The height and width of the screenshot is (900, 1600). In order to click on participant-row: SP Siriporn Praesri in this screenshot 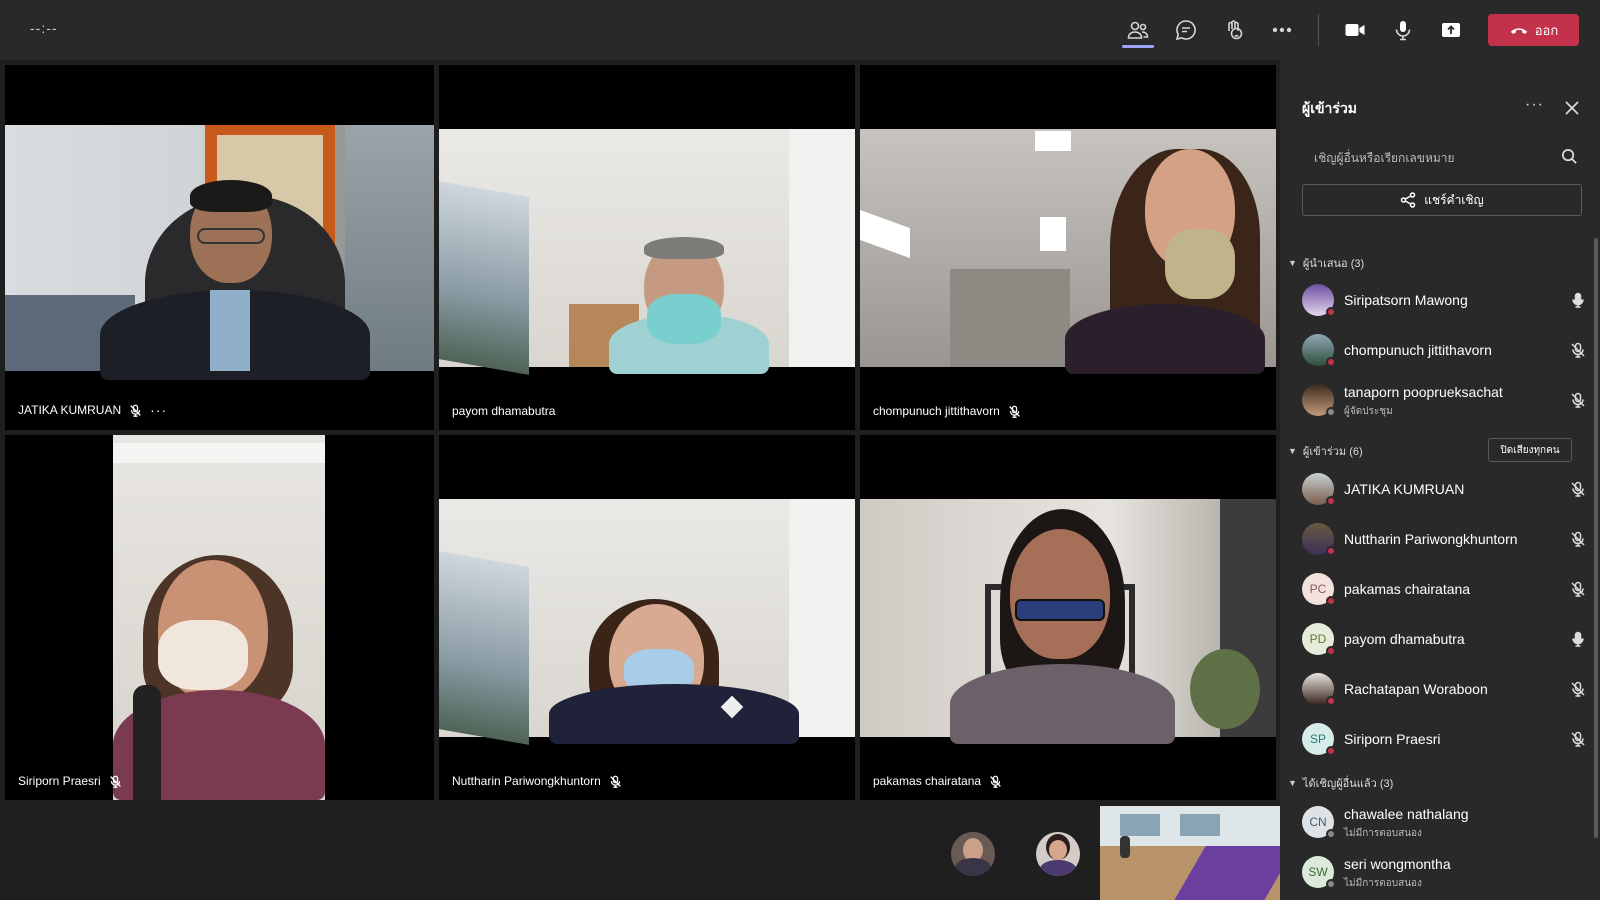, I will do `click(1443, 739)`.